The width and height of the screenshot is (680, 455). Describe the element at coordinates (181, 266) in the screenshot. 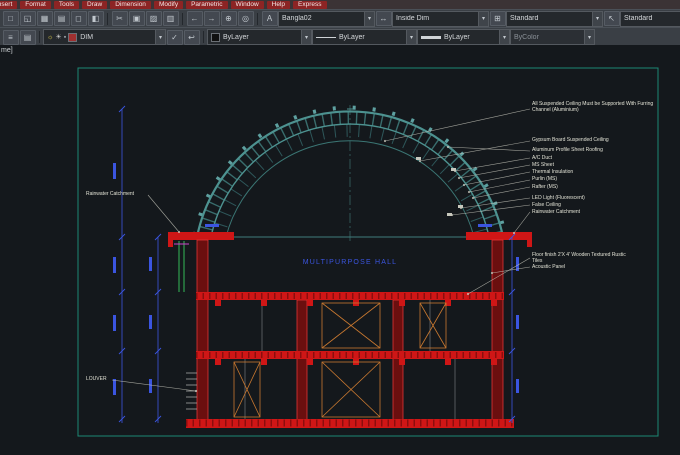

I see `rainwater-pipe` at that location.